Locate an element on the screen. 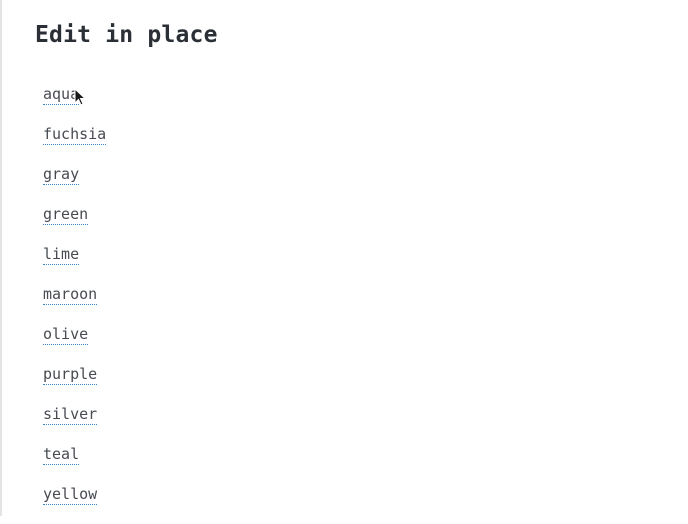  list-item: gray is located at coordinates (74, 184).